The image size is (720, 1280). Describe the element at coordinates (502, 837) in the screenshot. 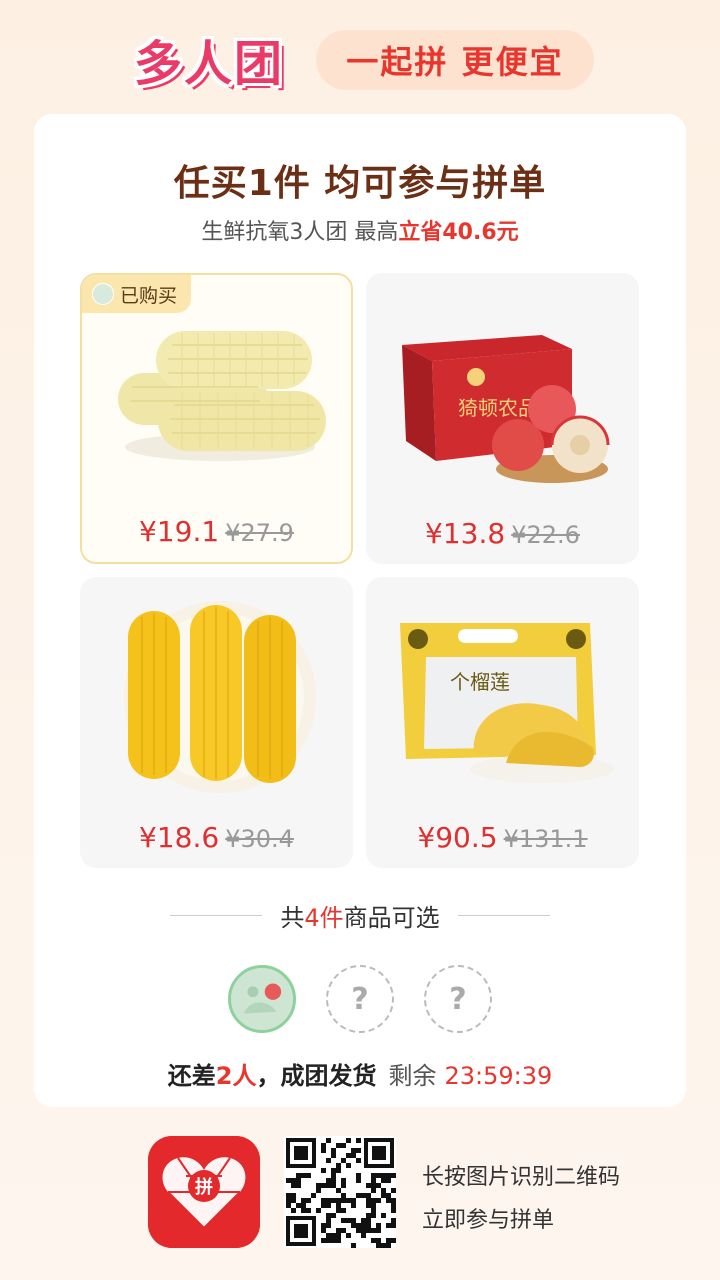

I see `price-row: ¥90.5 ¥131.1` at that location.